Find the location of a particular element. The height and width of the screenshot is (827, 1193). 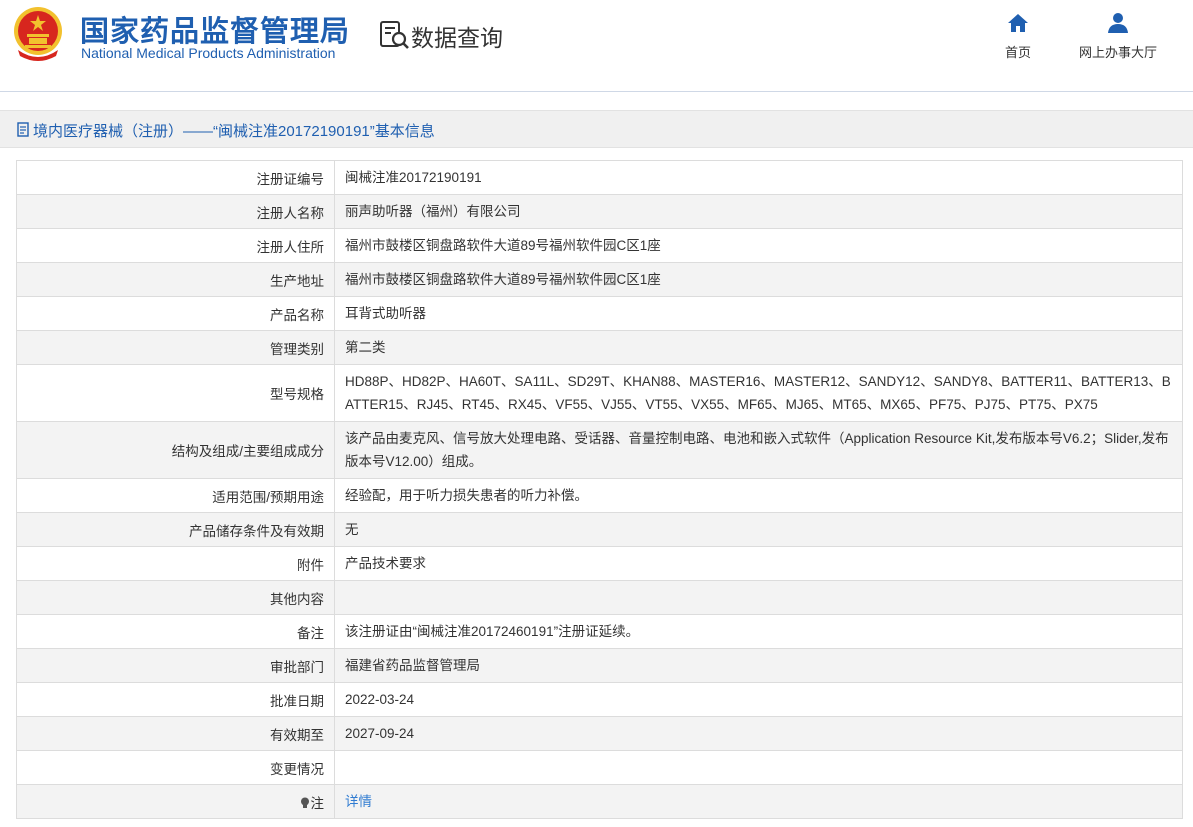

row-value-category: 第二类 is located at coordinates (758, 347).